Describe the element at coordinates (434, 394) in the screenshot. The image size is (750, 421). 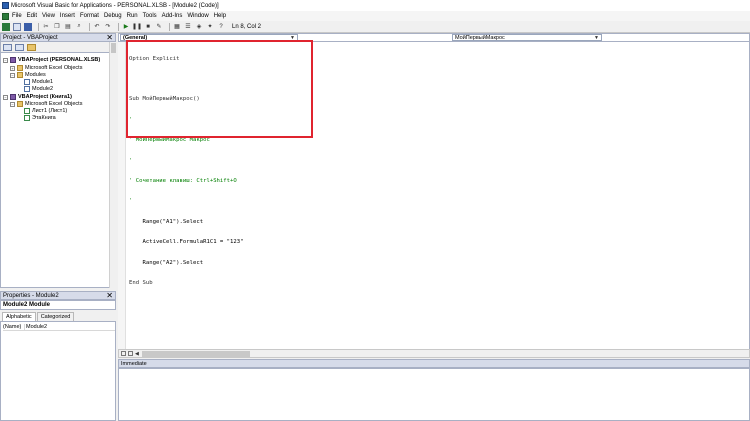
I see `immediate-window` at that location.